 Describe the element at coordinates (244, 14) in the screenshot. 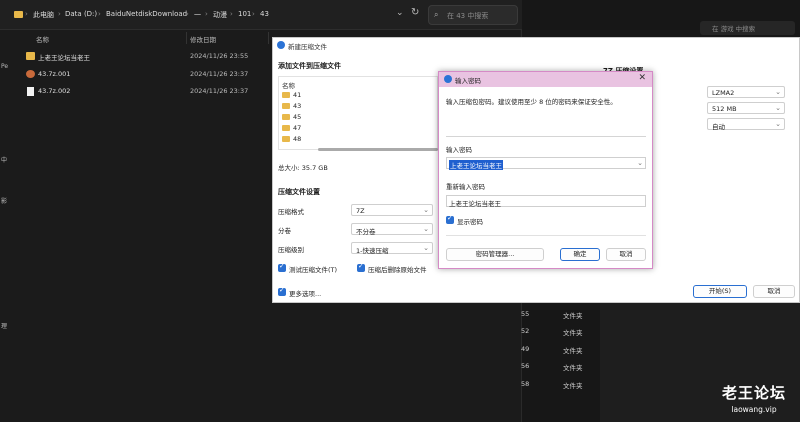

I see `breadcrumb-101: 101` at that location.